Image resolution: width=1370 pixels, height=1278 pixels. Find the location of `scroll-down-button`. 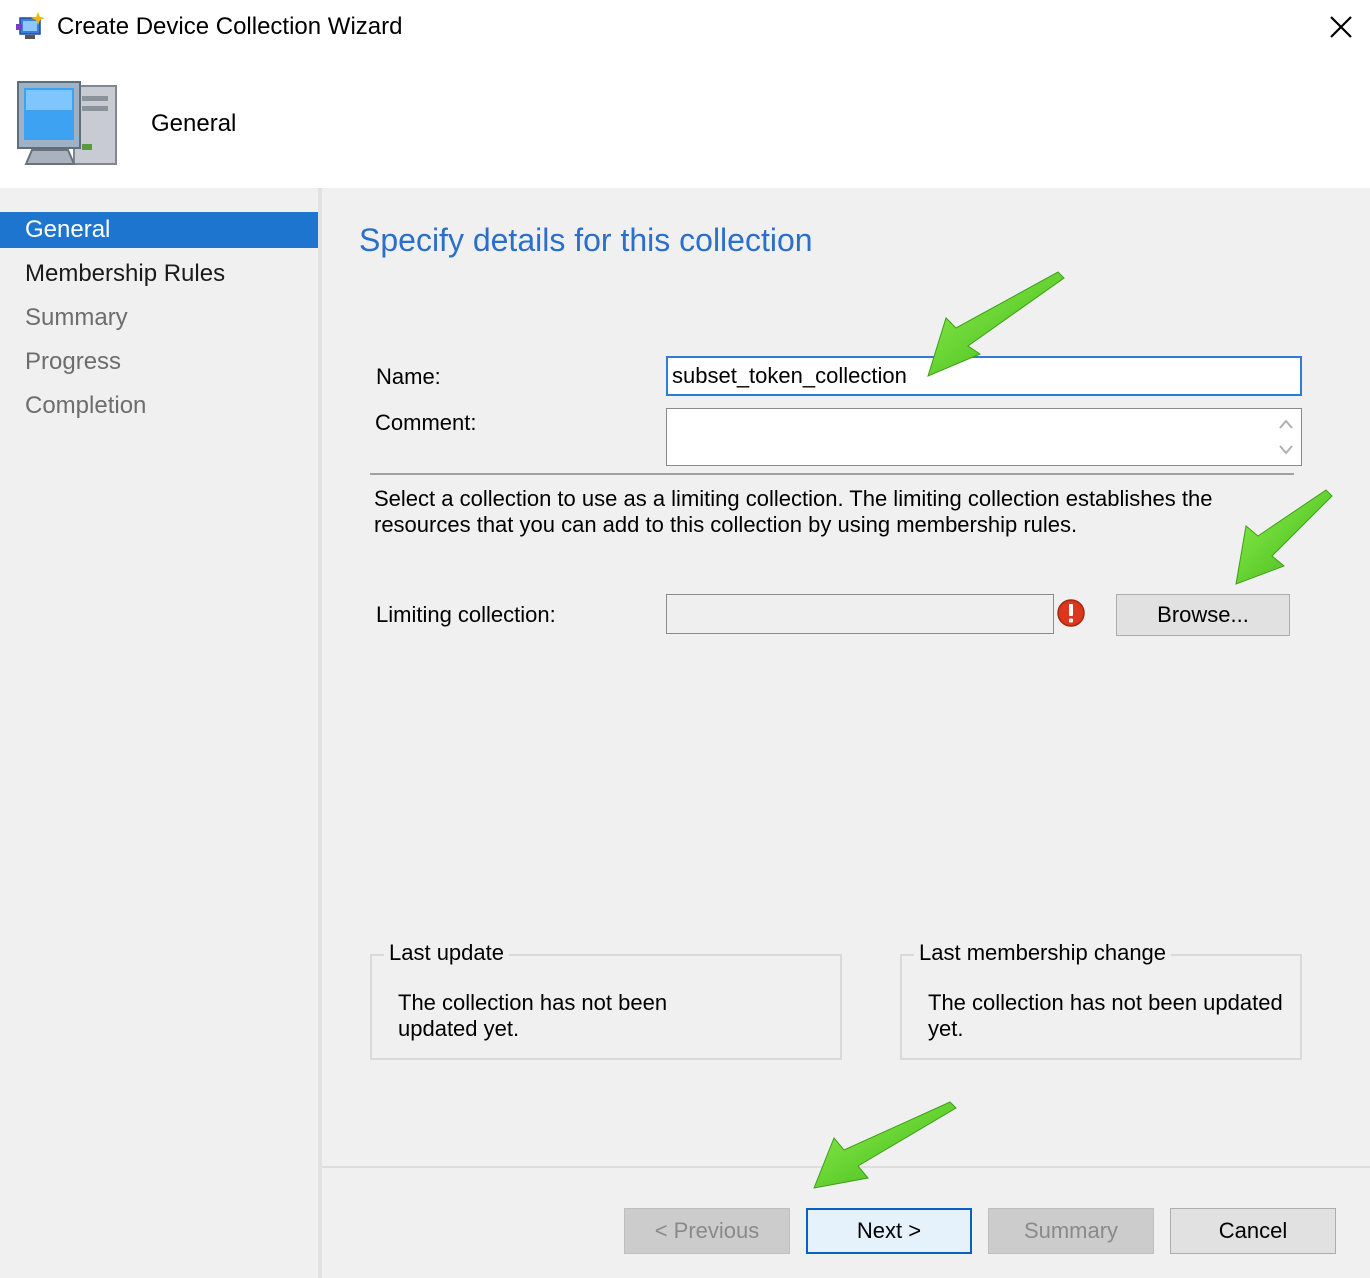

scroll-down-button is located at coordinates (1286, 450).